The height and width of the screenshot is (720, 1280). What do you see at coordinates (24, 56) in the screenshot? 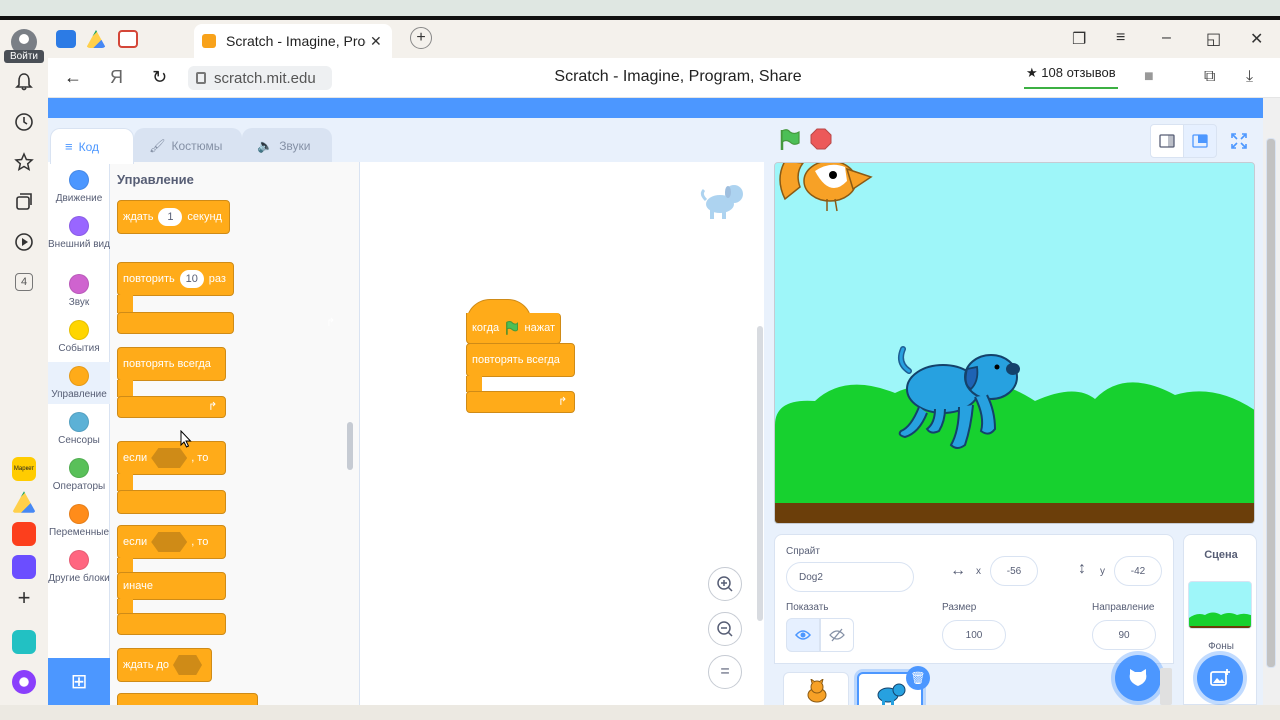
I see `login-label: Войти` at bounding box center [24, 56].